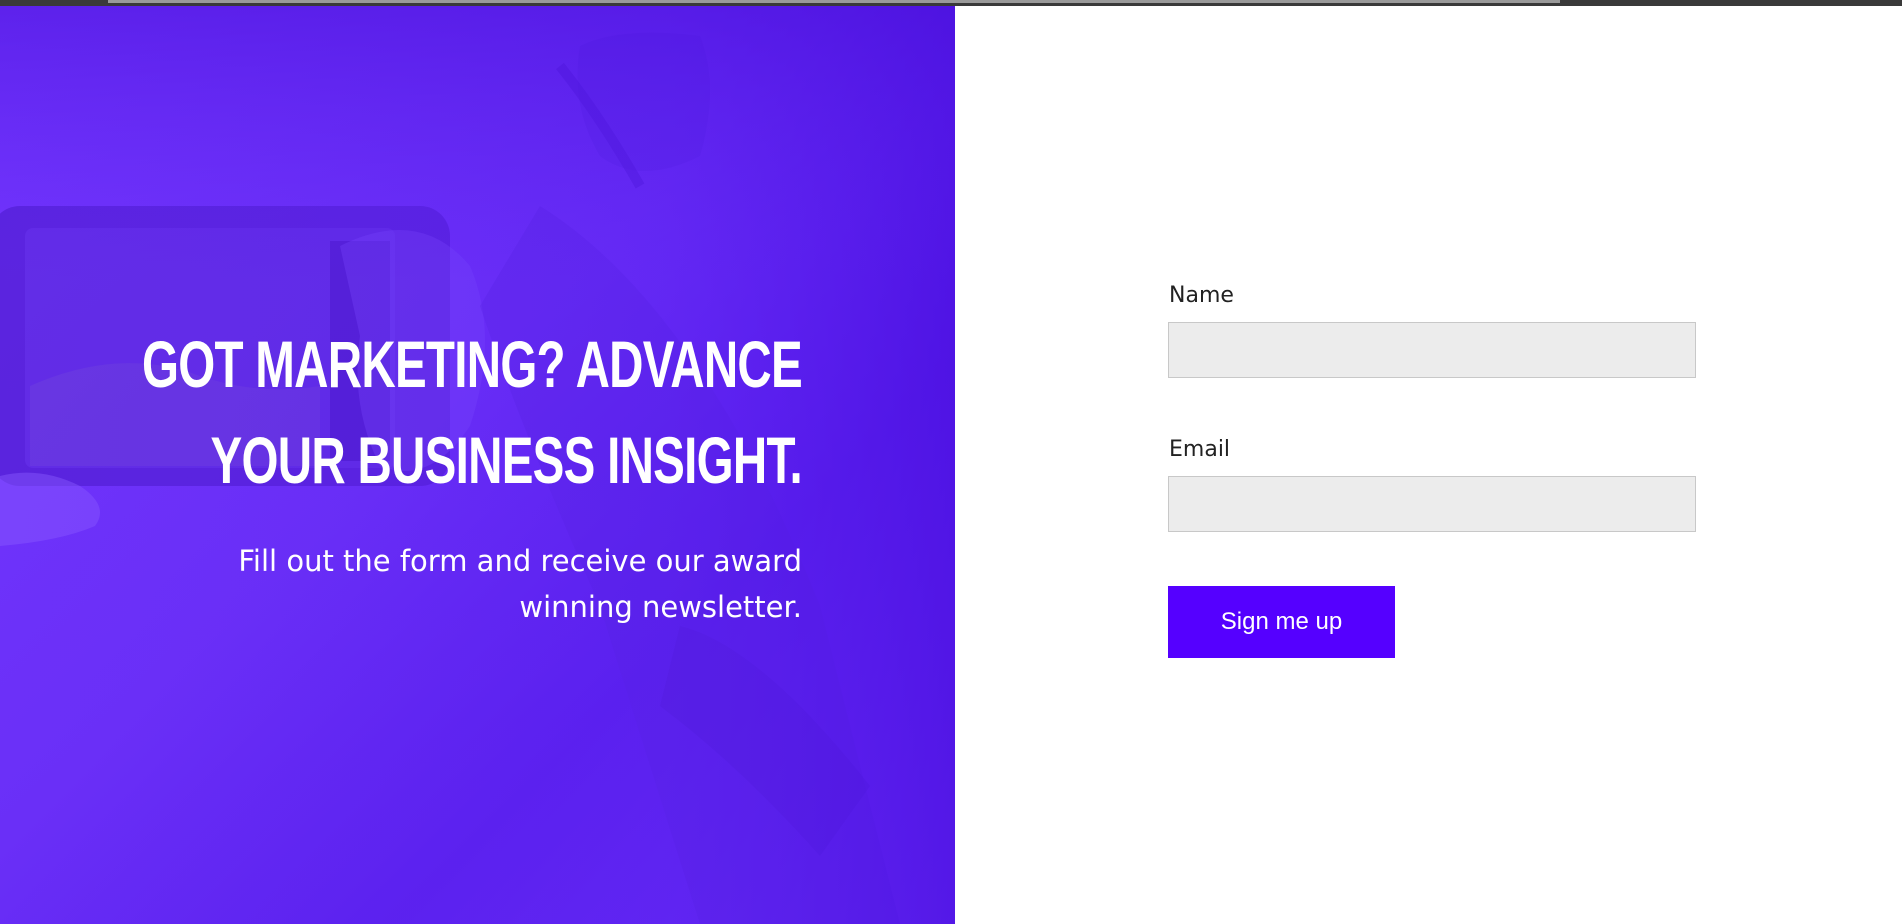 Image resolution: width=1902 pixels, height=924 pixels. I want to click on name-input, so click(1432, 350).